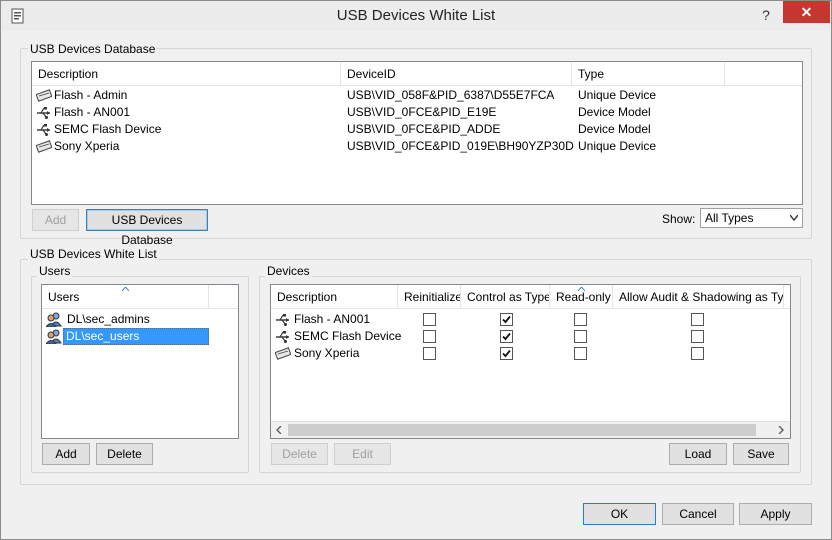 This screenshot has width=832, height=540. I want to click on devices-load-button: Load, so click(698, 454).